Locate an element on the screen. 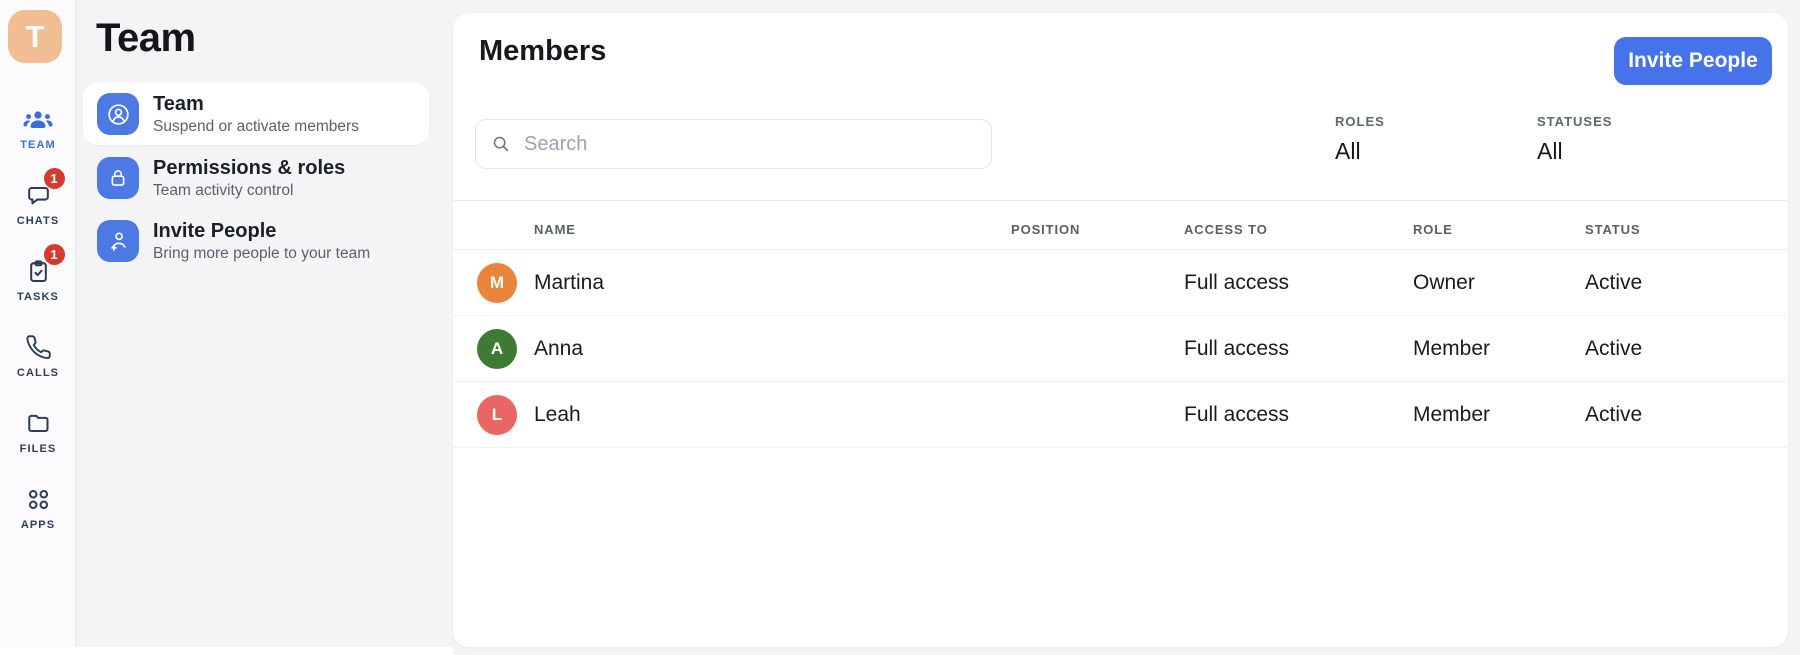  sidebar-item-tasks: 1 TASKS is located at coordinates (38, 273).